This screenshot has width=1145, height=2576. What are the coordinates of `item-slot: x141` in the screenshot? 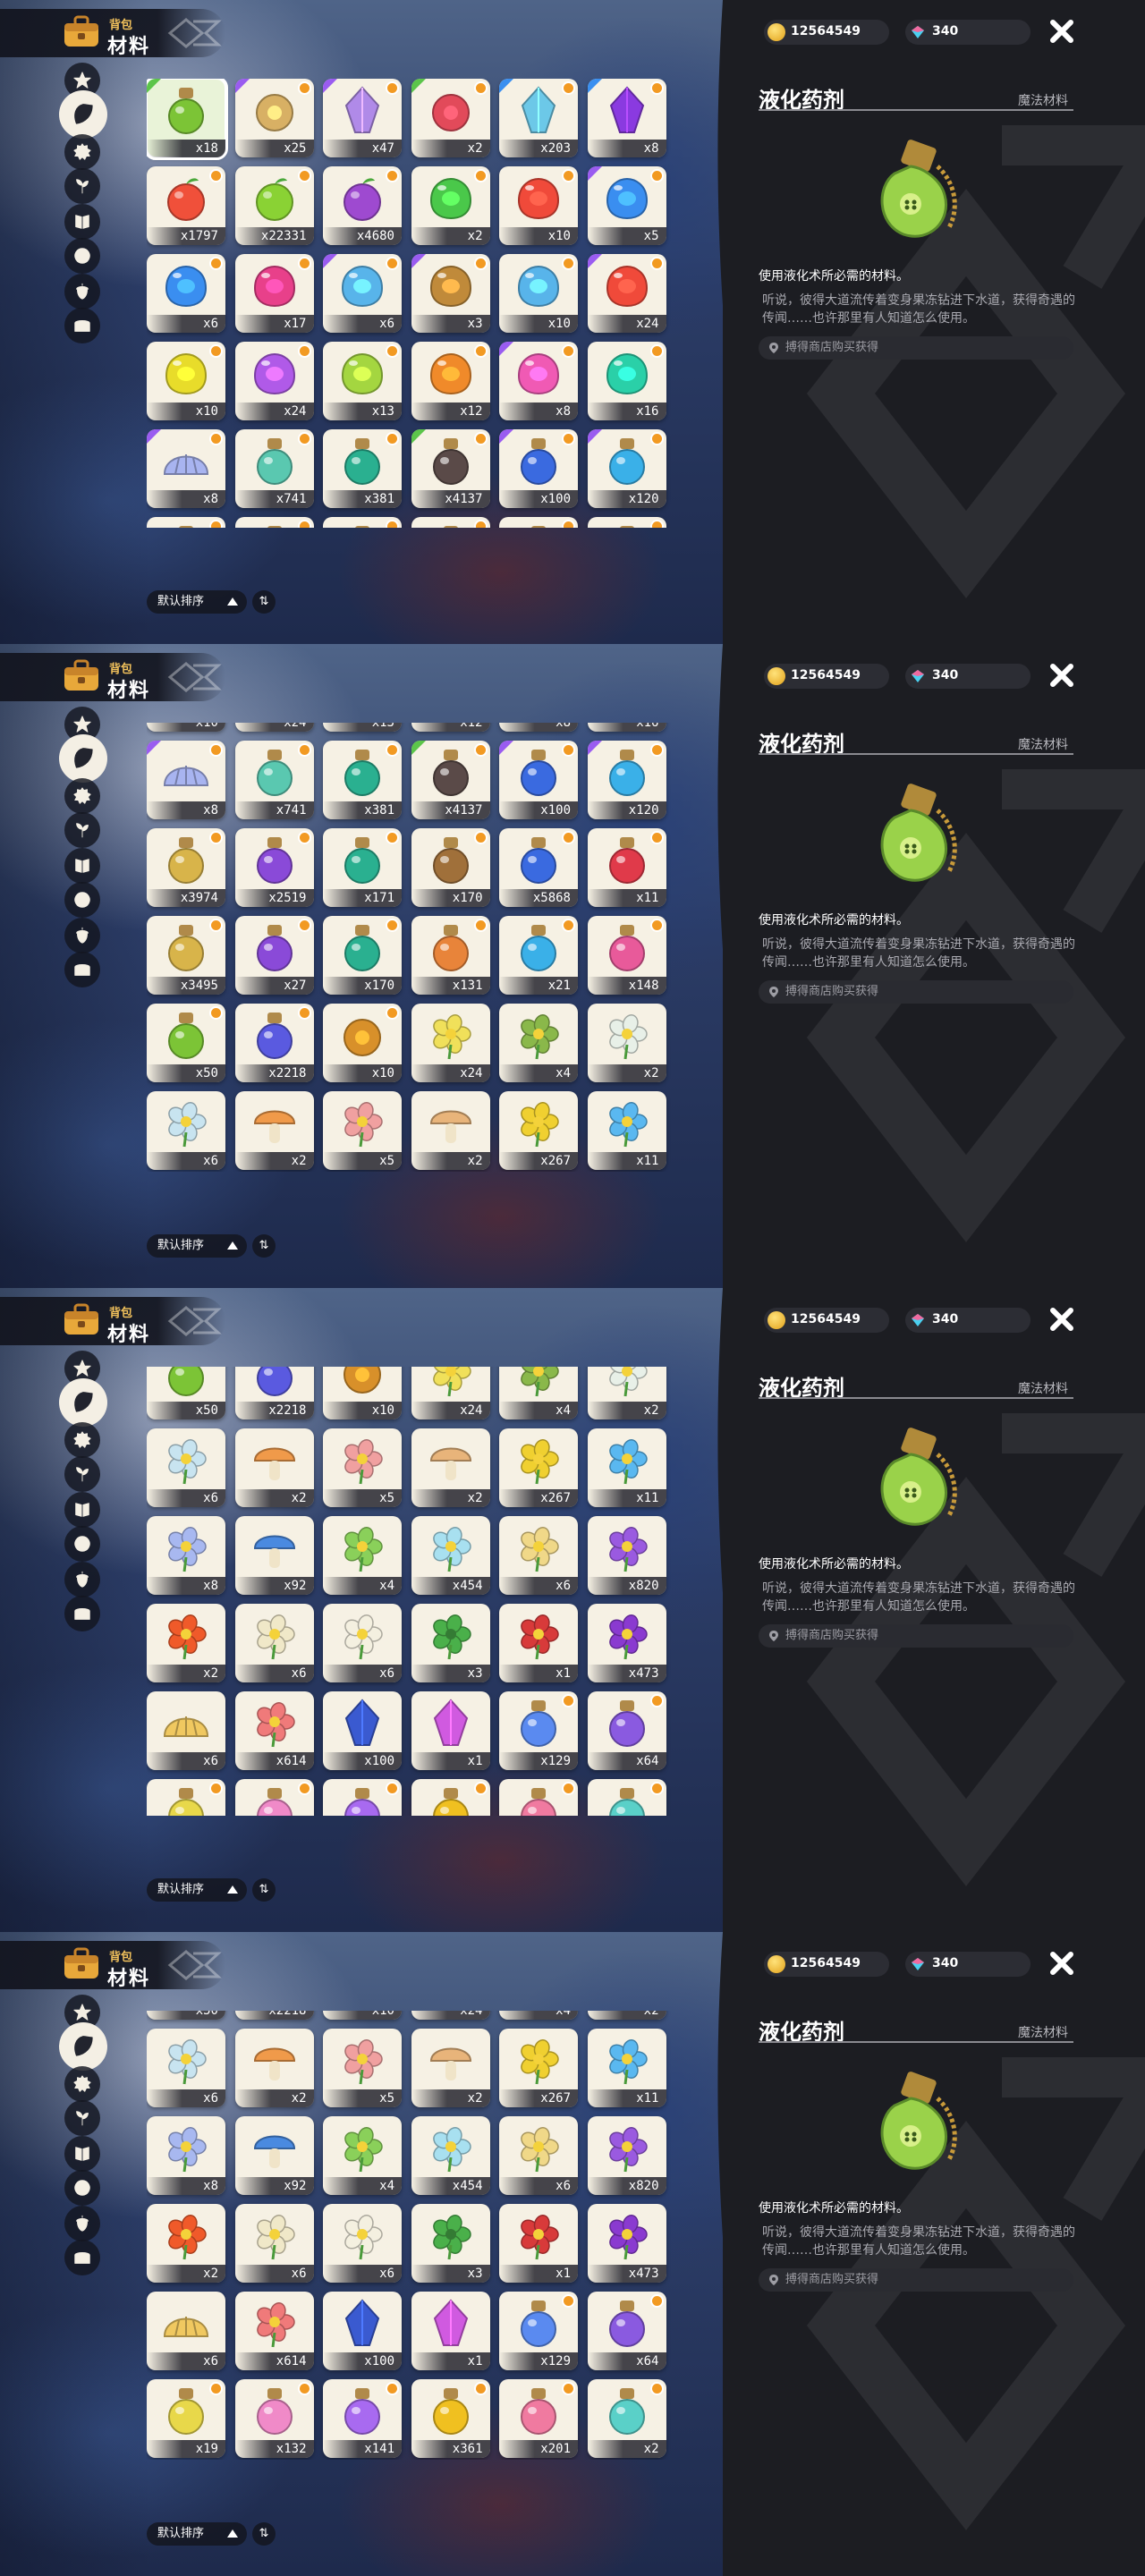 It's located at (362, 1797).